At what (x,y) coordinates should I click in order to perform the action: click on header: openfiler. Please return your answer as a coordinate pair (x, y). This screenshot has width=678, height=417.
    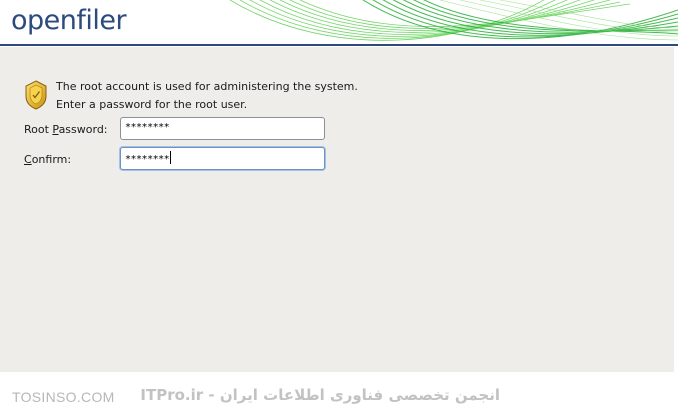
    Looking at the image, I should click on (339, 23).